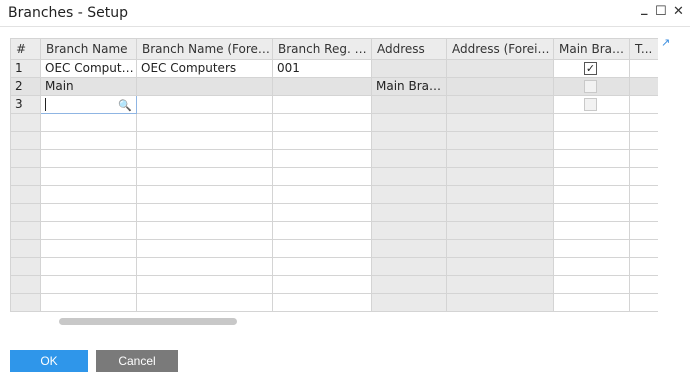 This screenshot has width=690, height=382. I want to click on cancel-button: Cancel, so click(137, 361).